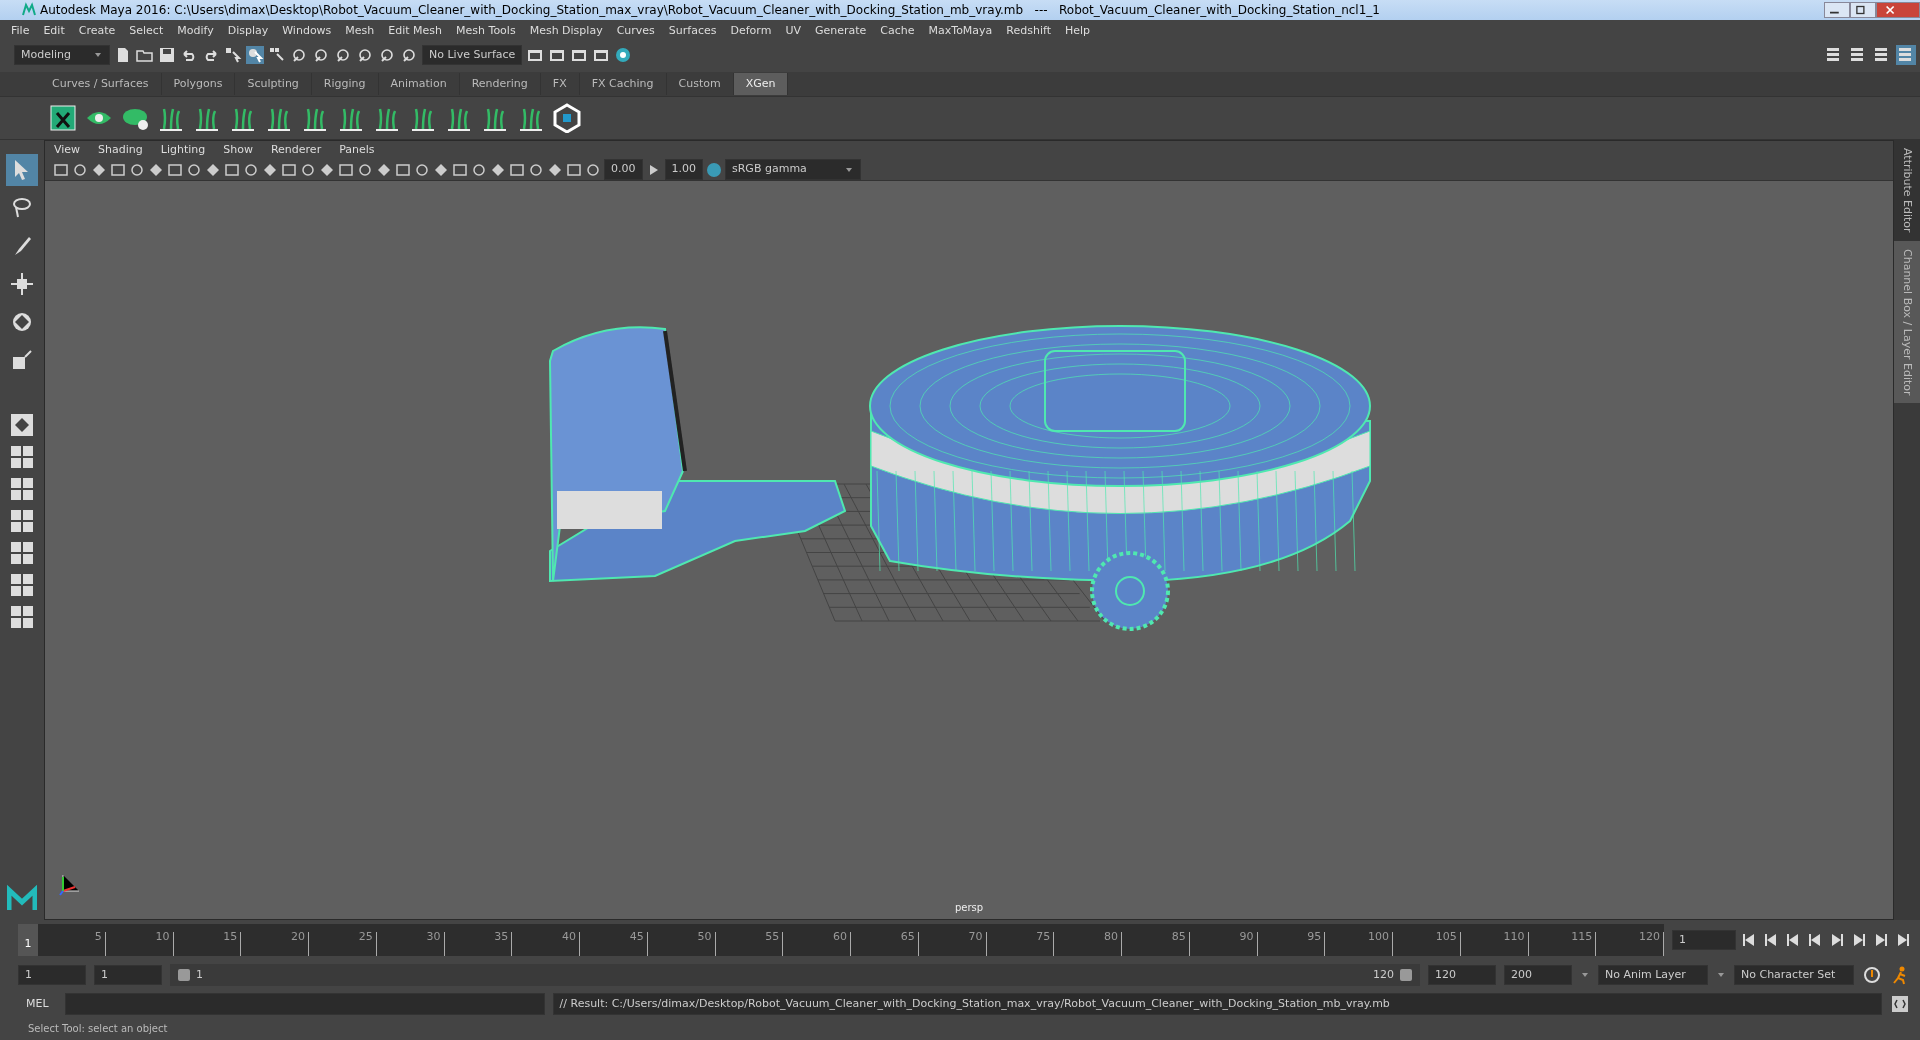 The width and height of the screenshot is (1920, 1040). Describe the element at coordinates (1178, 937) in the screenshot. I see `frame-tick-label: 85` at that location.